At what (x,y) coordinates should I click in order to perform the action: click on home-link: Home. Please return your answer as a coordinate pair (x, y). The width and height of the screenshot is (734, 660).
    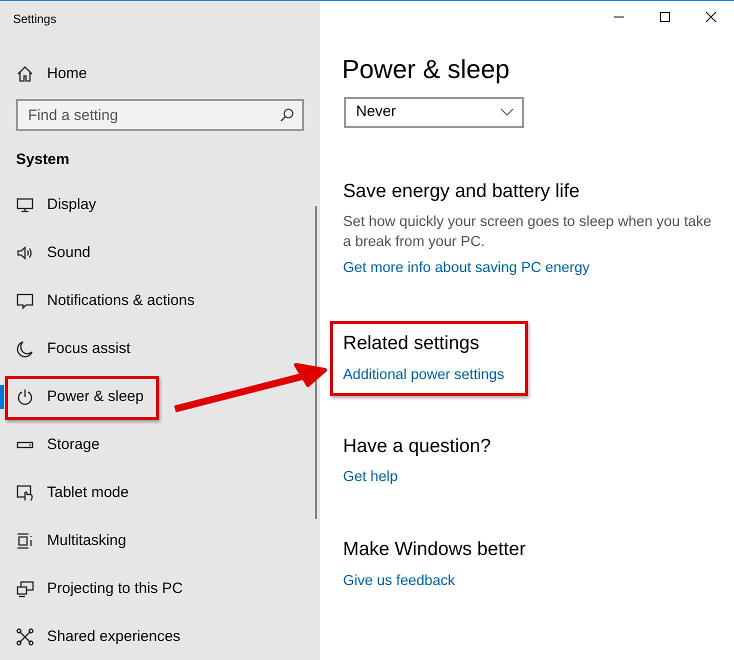
    Looking at the image, I should click on (160, 74).